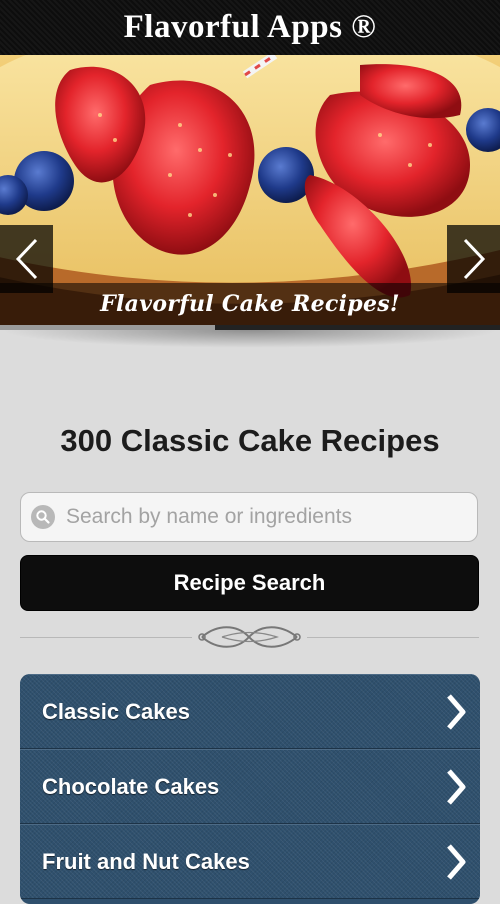 The width and height of the screenshot is (500, 904). Describe the element at coordinates (116, 711) in the screenshot. I see `category-label: Classic Cakes` at that location.